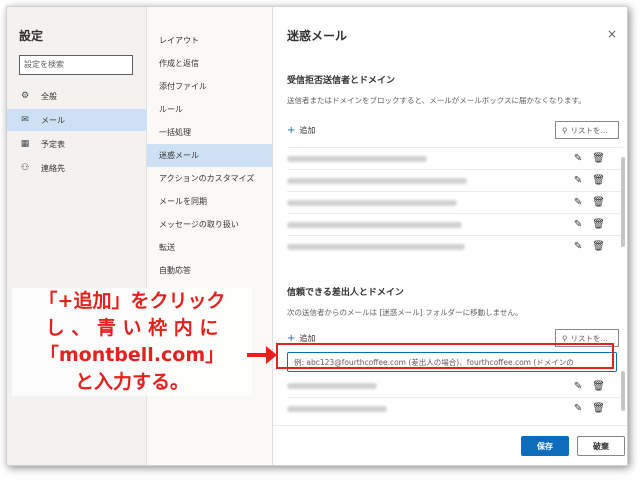  Describe the element at coordinates (53, 144) in the screenshot. I see `nav-item-label: 予定表` at that location.